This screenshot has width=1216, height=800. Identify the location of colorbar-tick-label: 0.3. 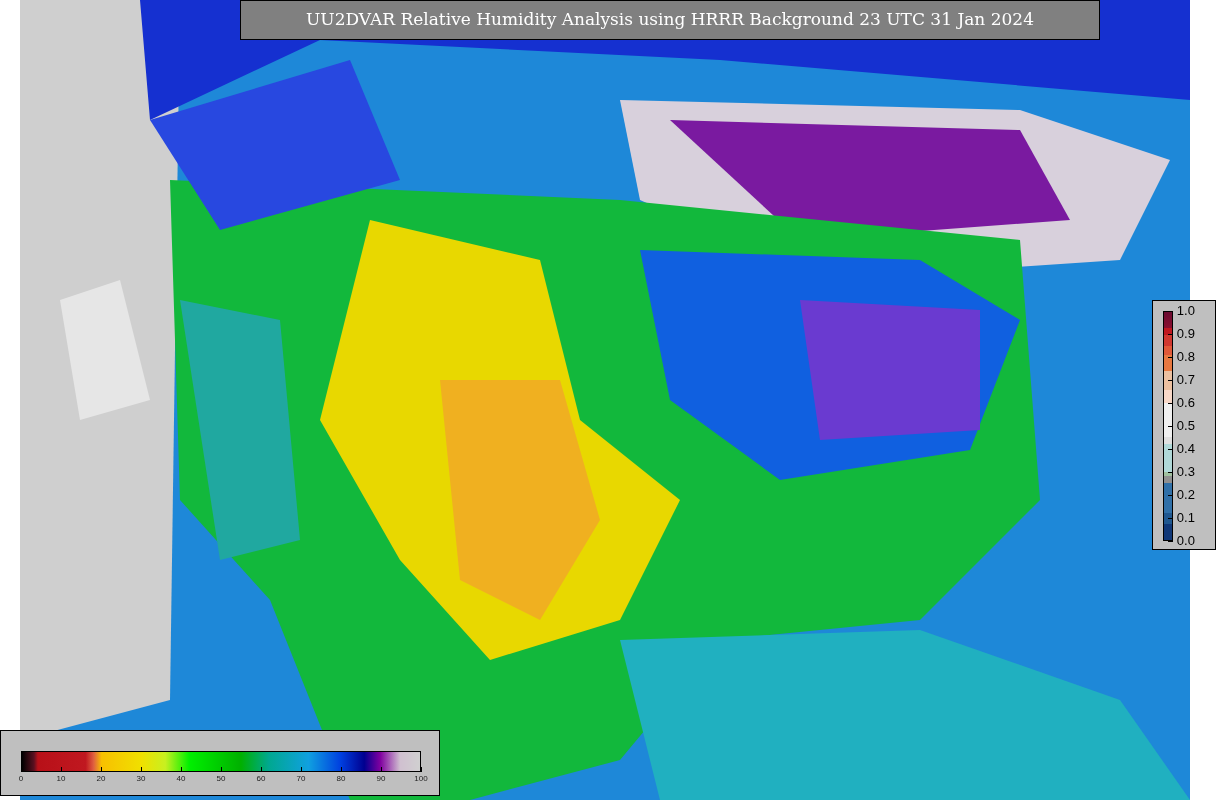
(1185, 472).